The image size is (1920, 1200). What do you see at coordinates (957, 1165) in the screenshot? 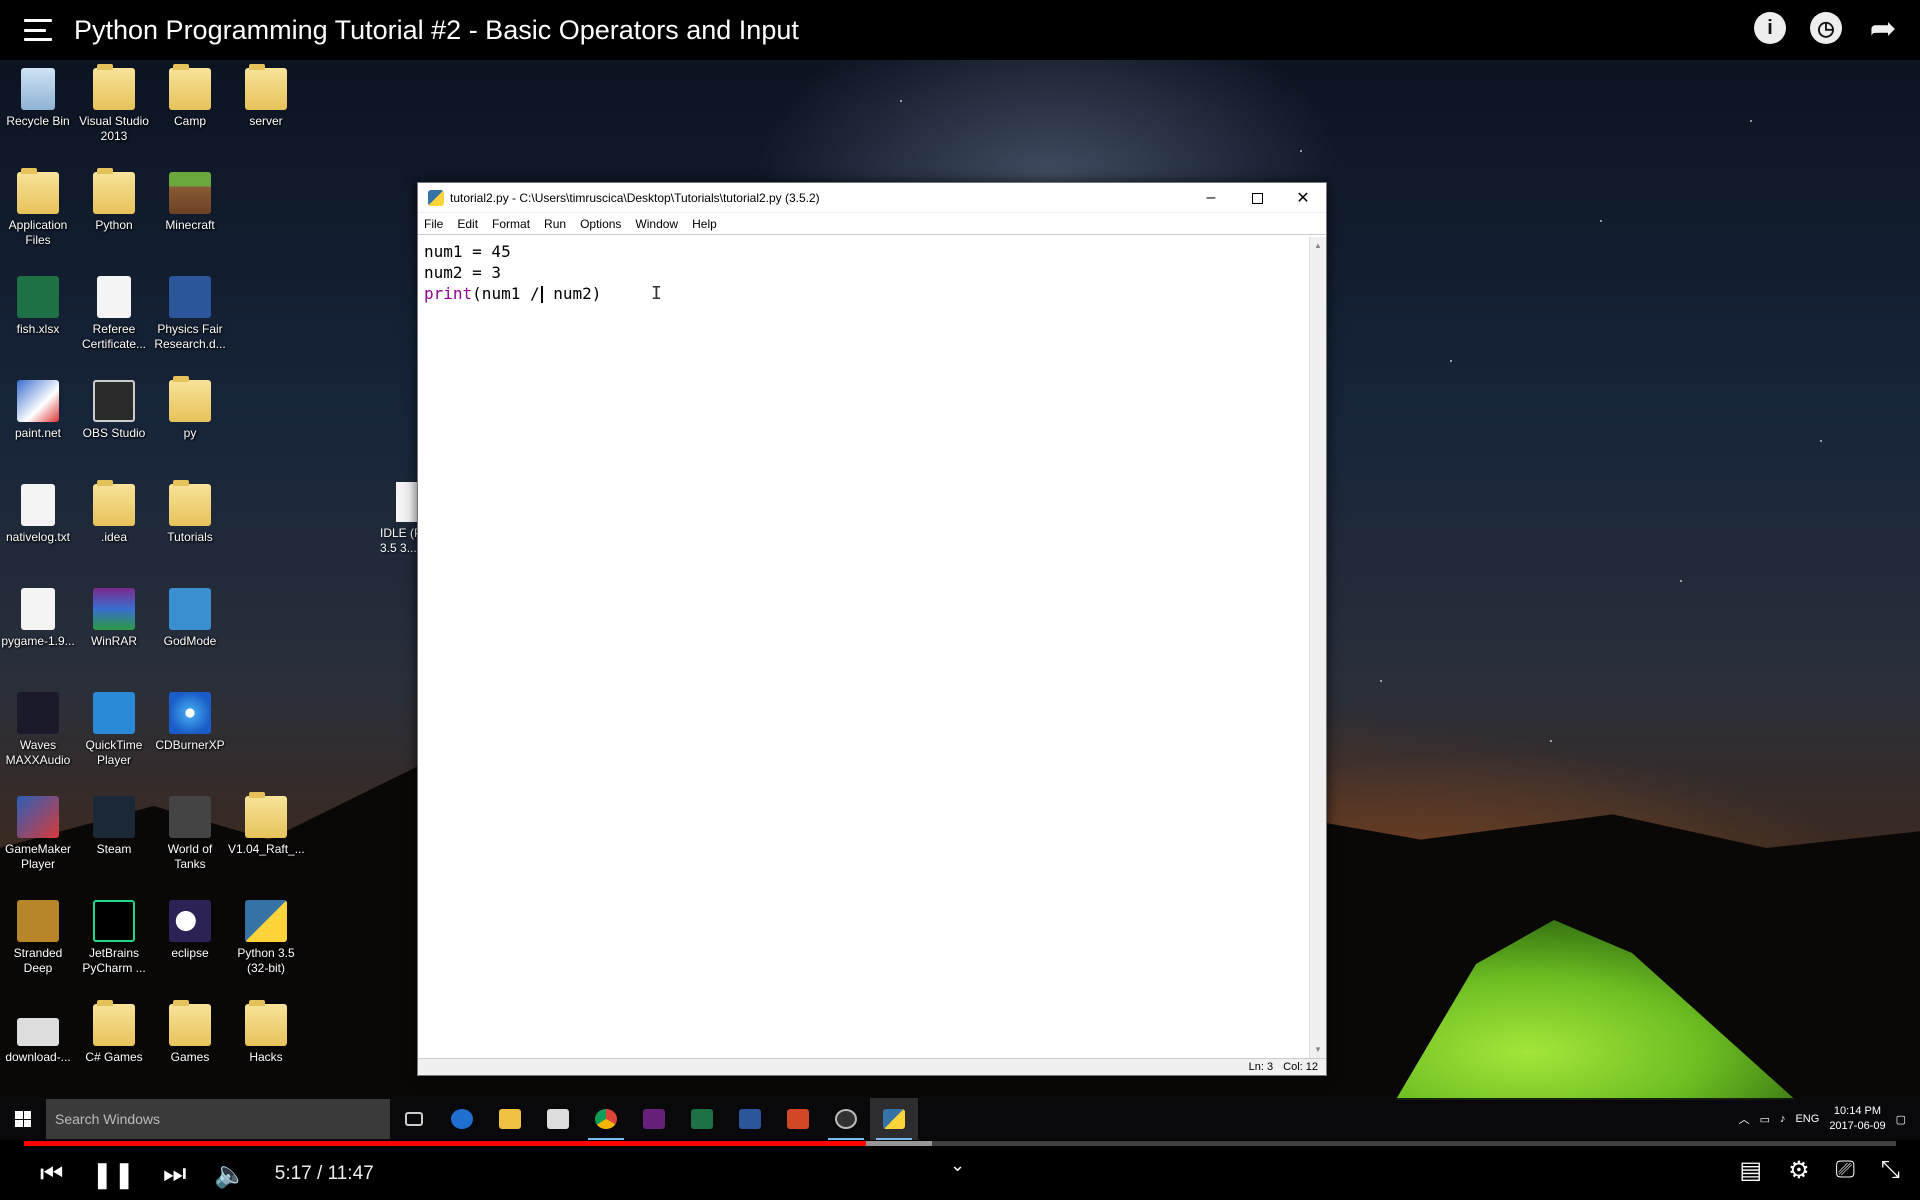
I see `chevron-down-icon: ⌄` at bounding box center [957, 1165].